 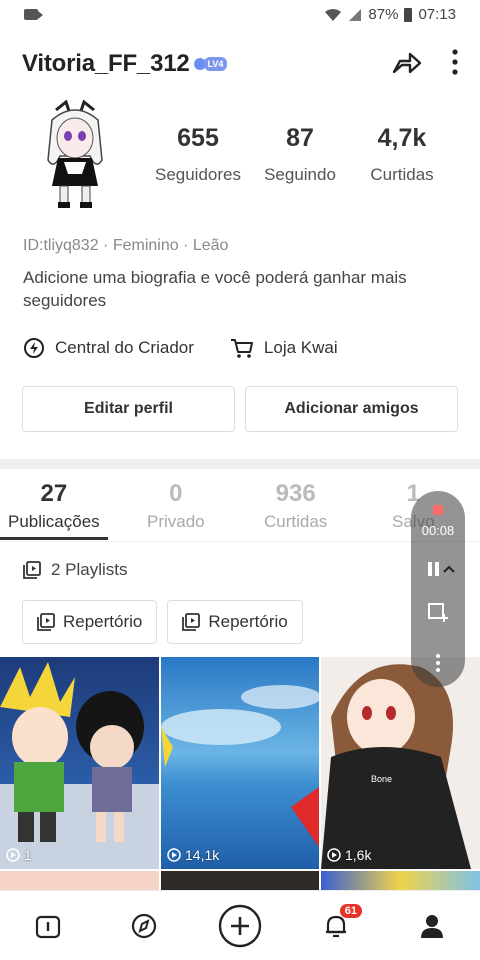 I want to click on creator-center-label: Central do Criador, so click(x=124, y=347).